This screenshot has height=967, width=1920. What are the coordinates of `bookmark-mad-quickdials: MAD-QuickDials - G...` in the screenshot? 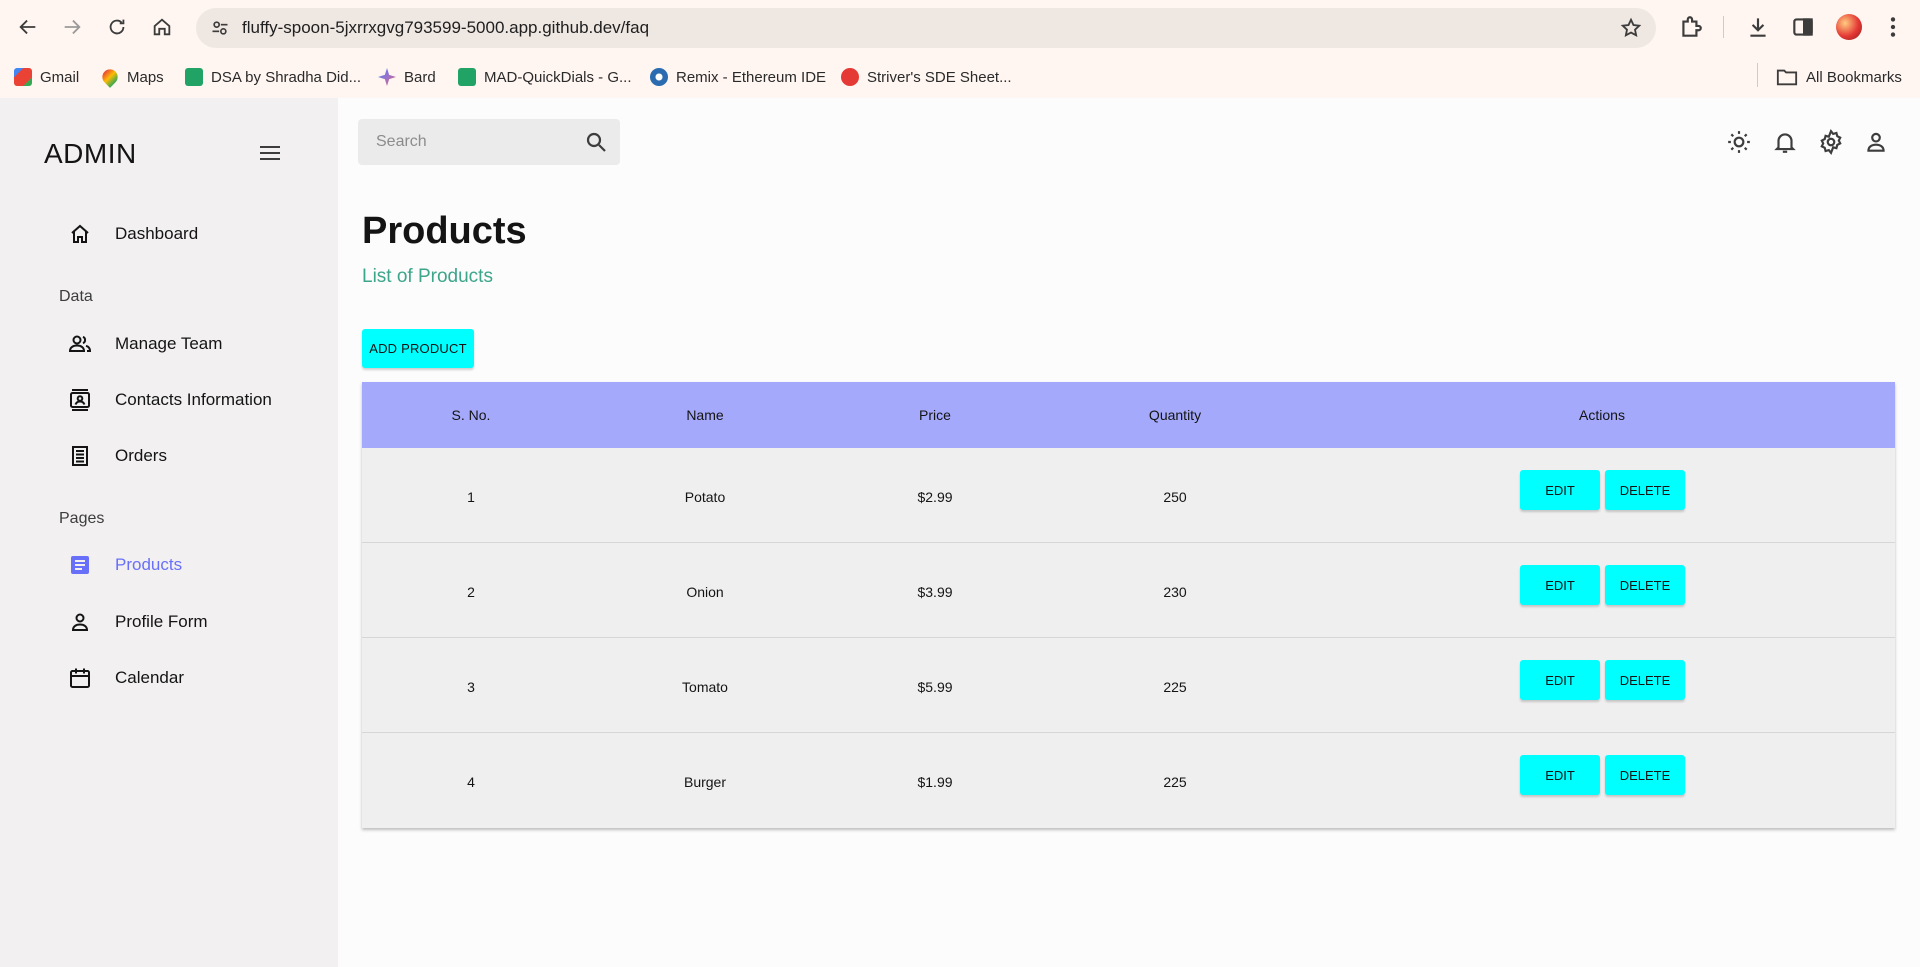 It's located at (545, 77).